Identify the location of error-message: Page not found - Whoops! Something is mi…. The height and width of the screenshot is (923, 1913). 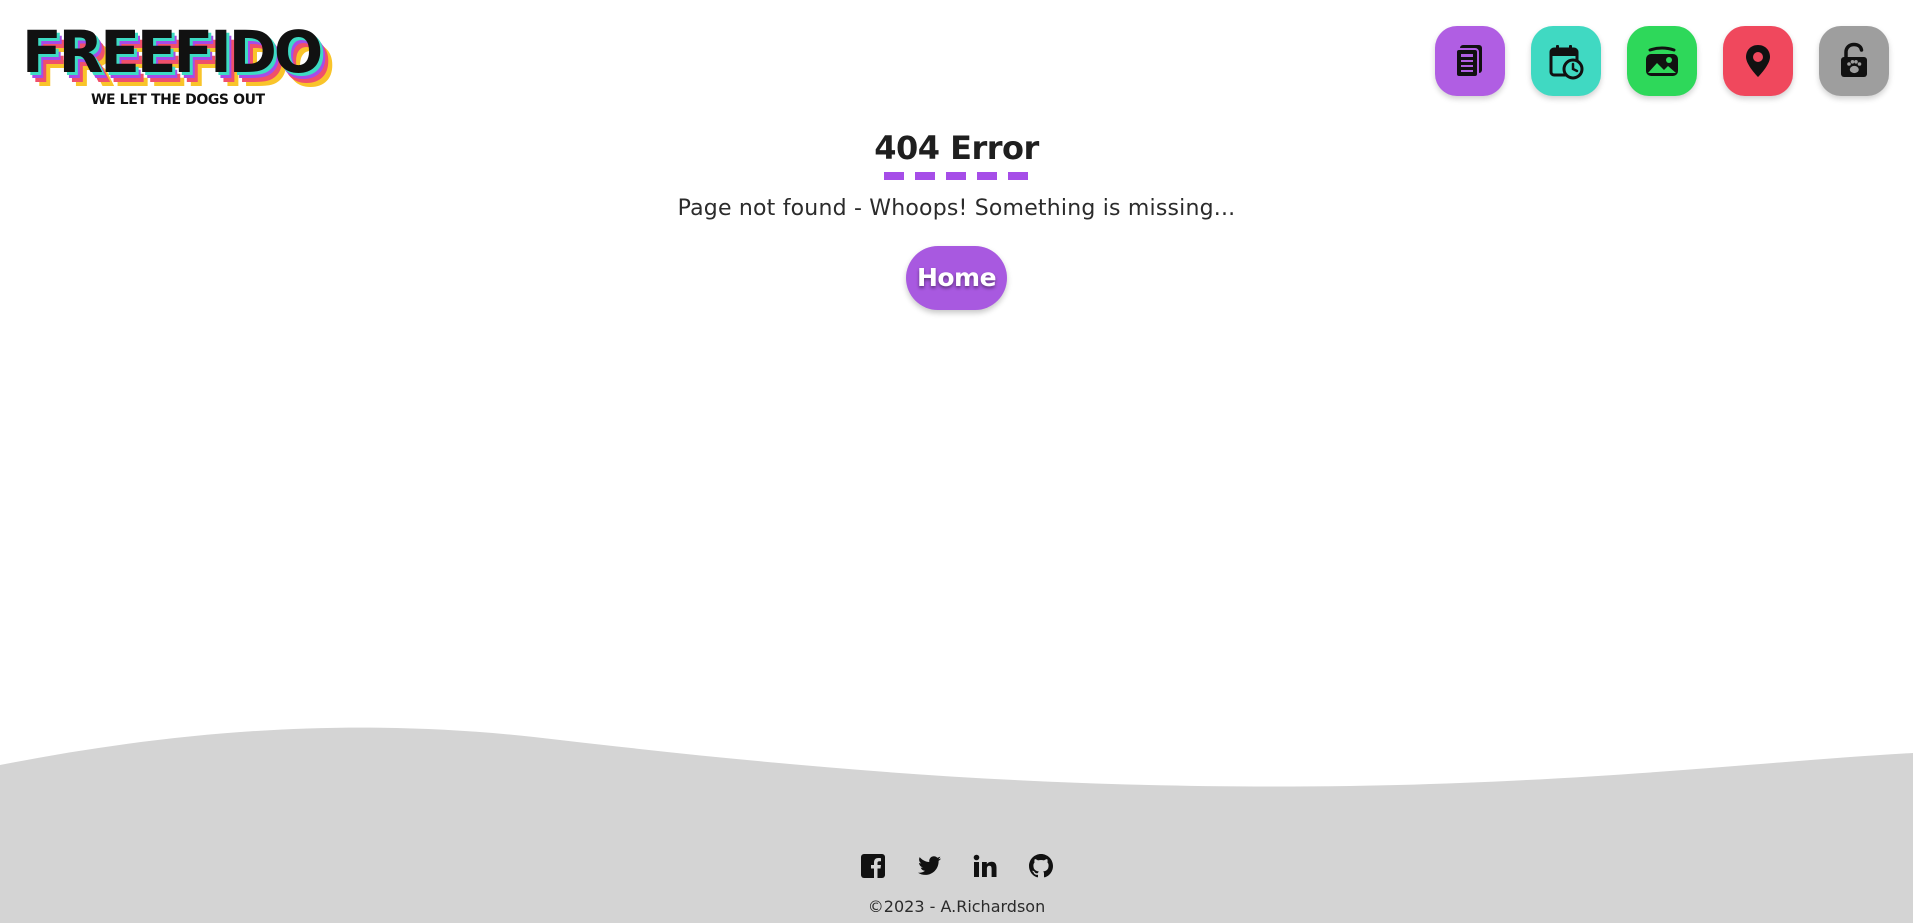
(956, 208).